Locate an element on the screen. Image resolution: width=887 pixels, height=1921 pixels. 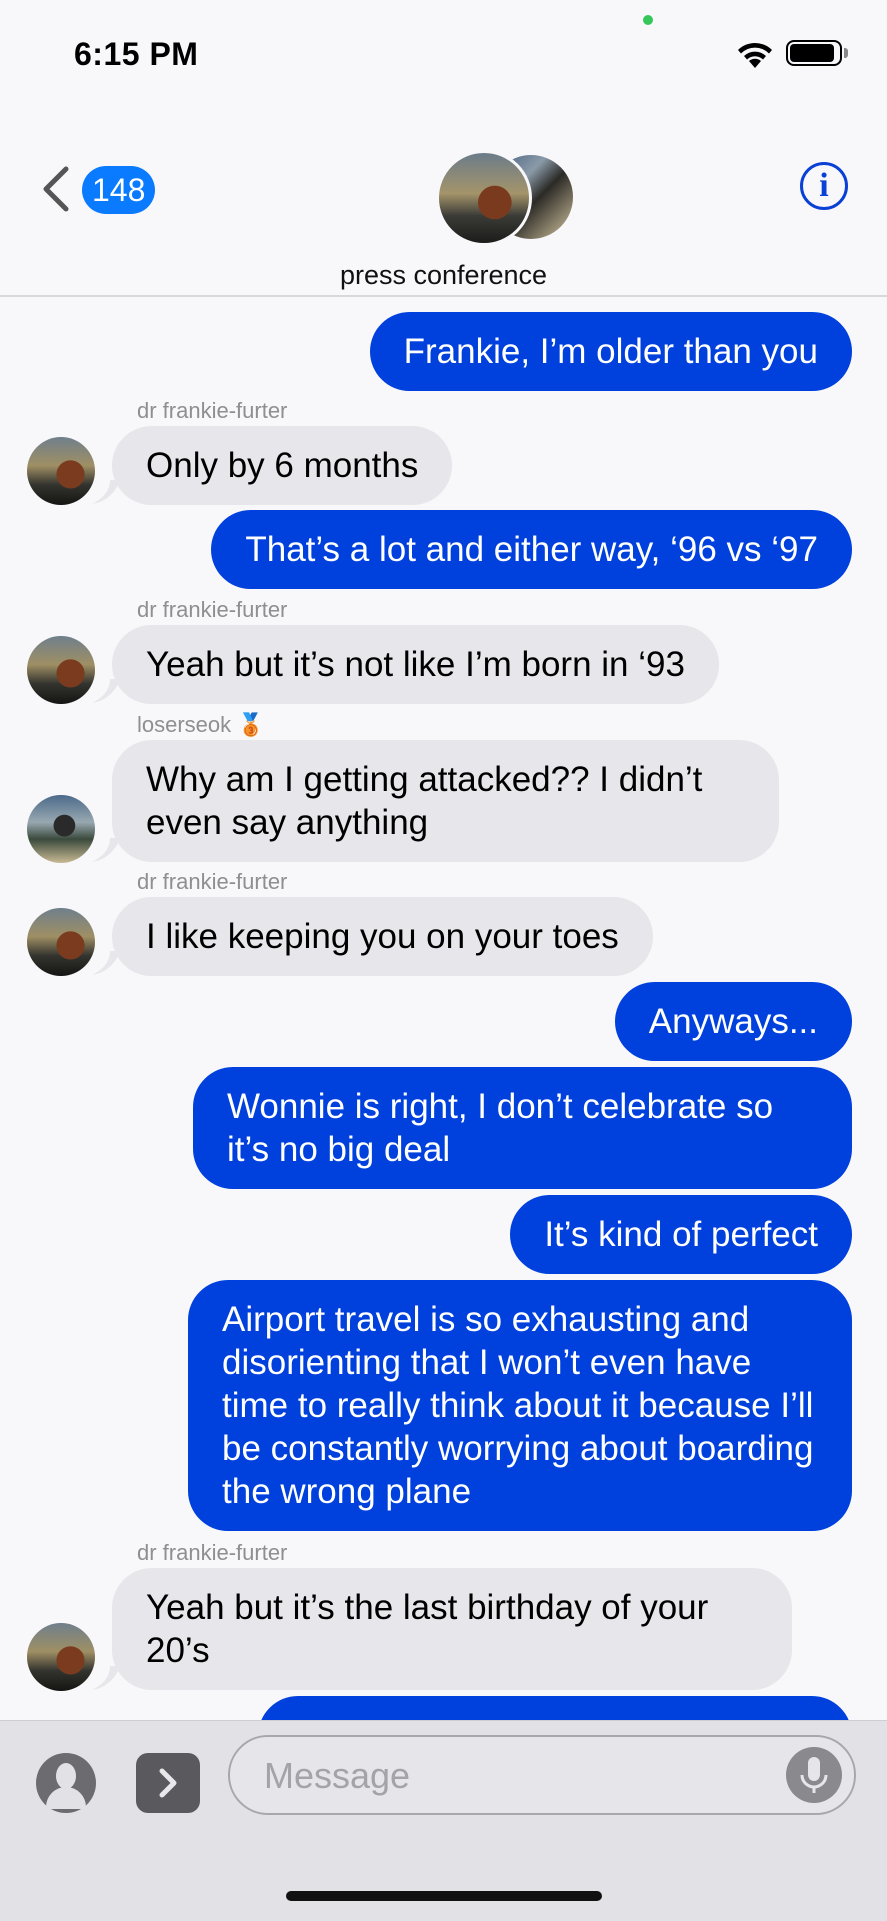
message-bubble-incoming: Yeah but it’s not like I’m born in ‘93 is located at coordinates (415, 664).